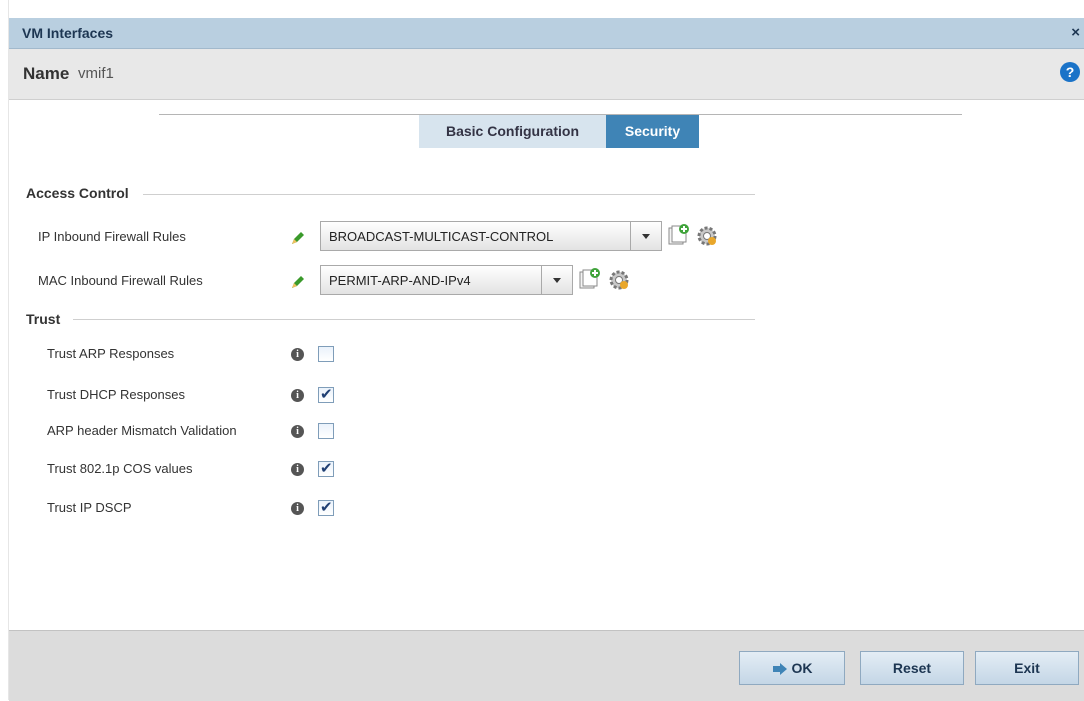 The image size is (1084, 701). What do you see at coordinates (546, 33) in the screenshot?
I see `title-bar: VM Interfaces ×` at bounding box center [546, 33].